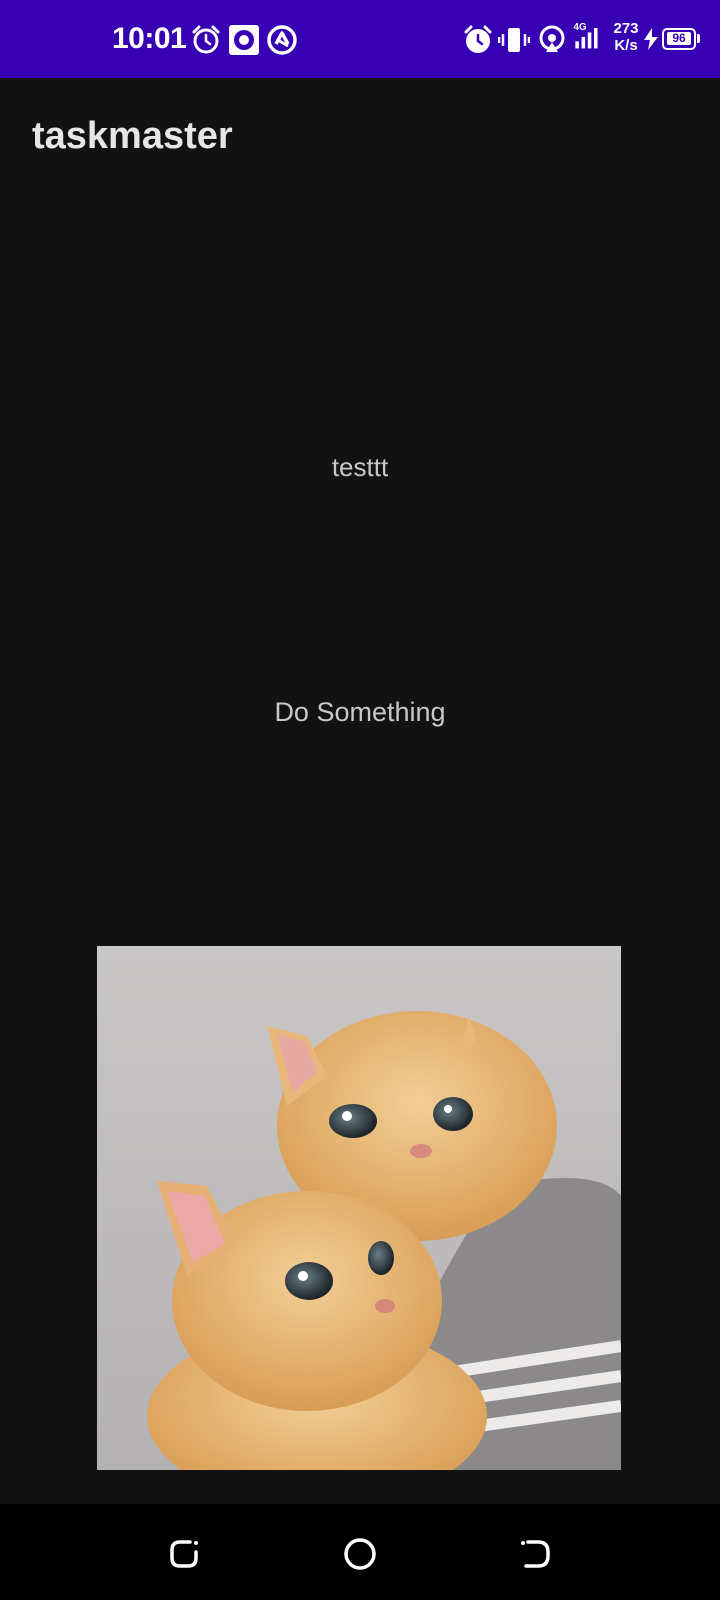  What do you see at coordinates (132, 136) in the screenshot?
I see `app-title: taskmaster` at bounding box center [132, 136].